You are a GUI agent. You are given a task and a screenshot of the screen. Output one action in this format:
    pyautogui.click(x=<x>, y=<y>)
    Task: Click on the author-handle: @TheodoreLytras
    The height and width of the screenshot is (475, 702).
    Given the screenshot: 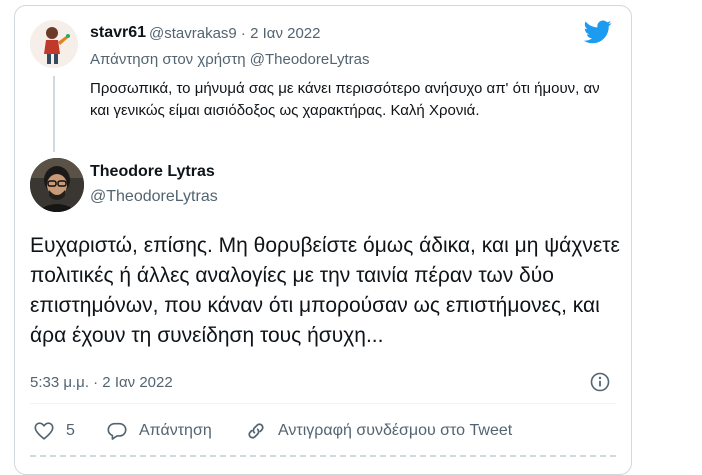 What is the action you would take?
    pyautogui.click(x=154, y=197)
    